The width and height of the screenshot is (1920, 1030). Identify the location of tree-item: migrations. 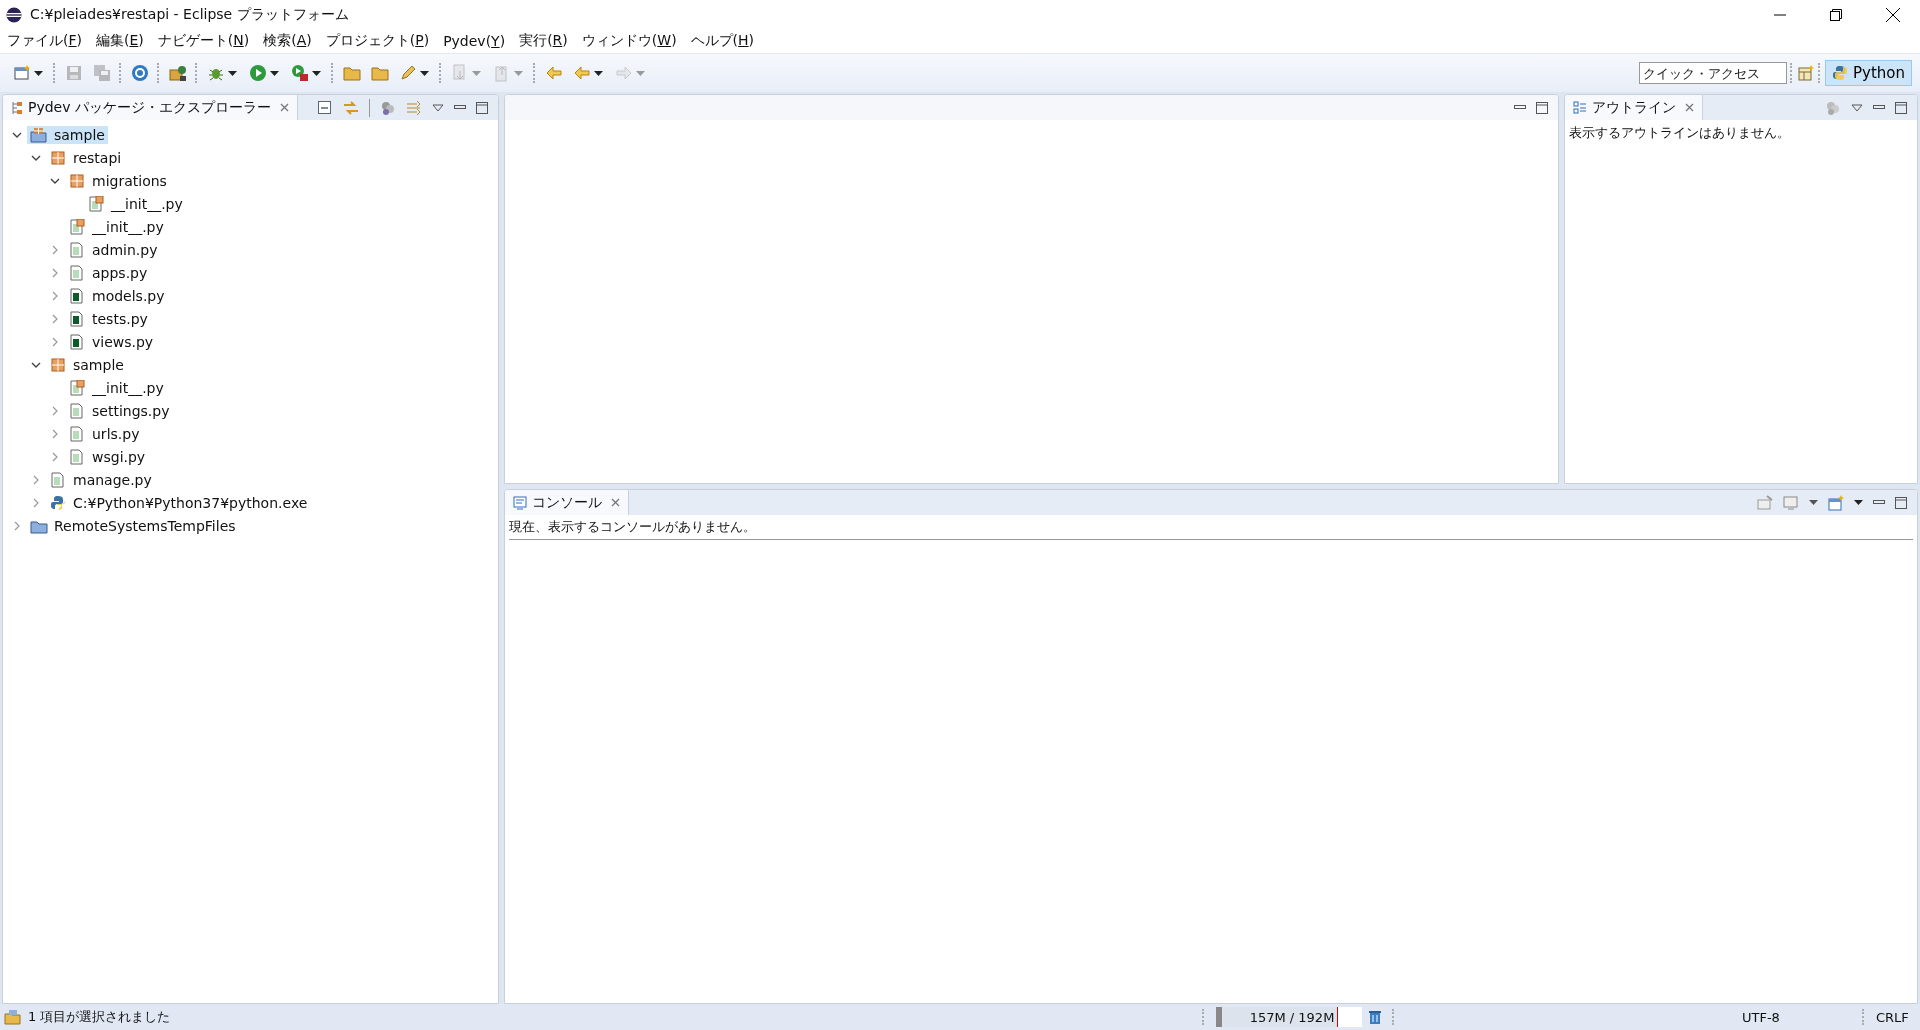
(117, 180).